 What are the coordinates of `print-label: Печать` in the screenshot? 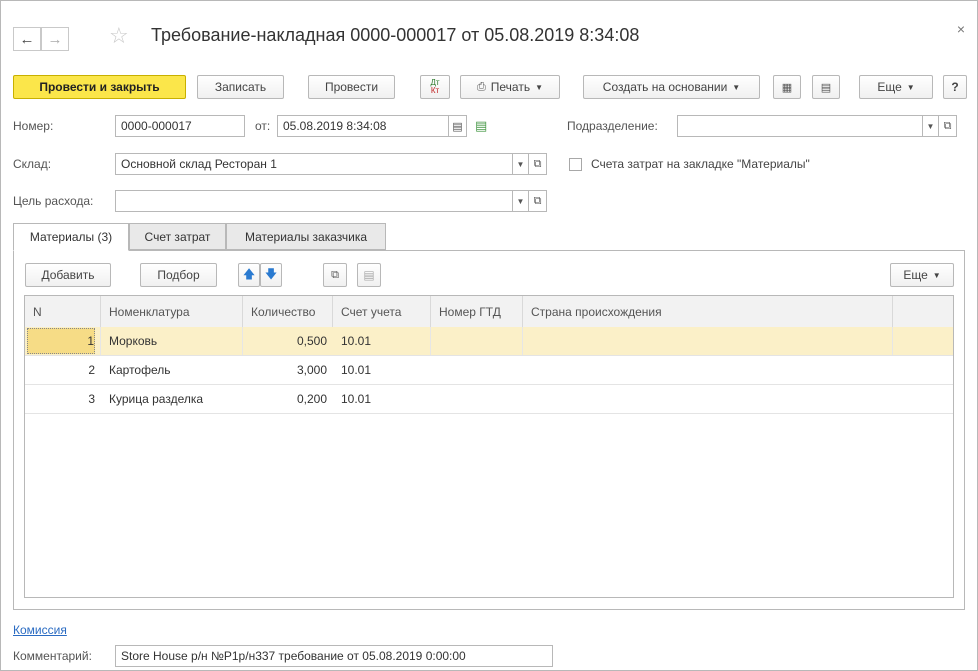 It's located at (510, 87).